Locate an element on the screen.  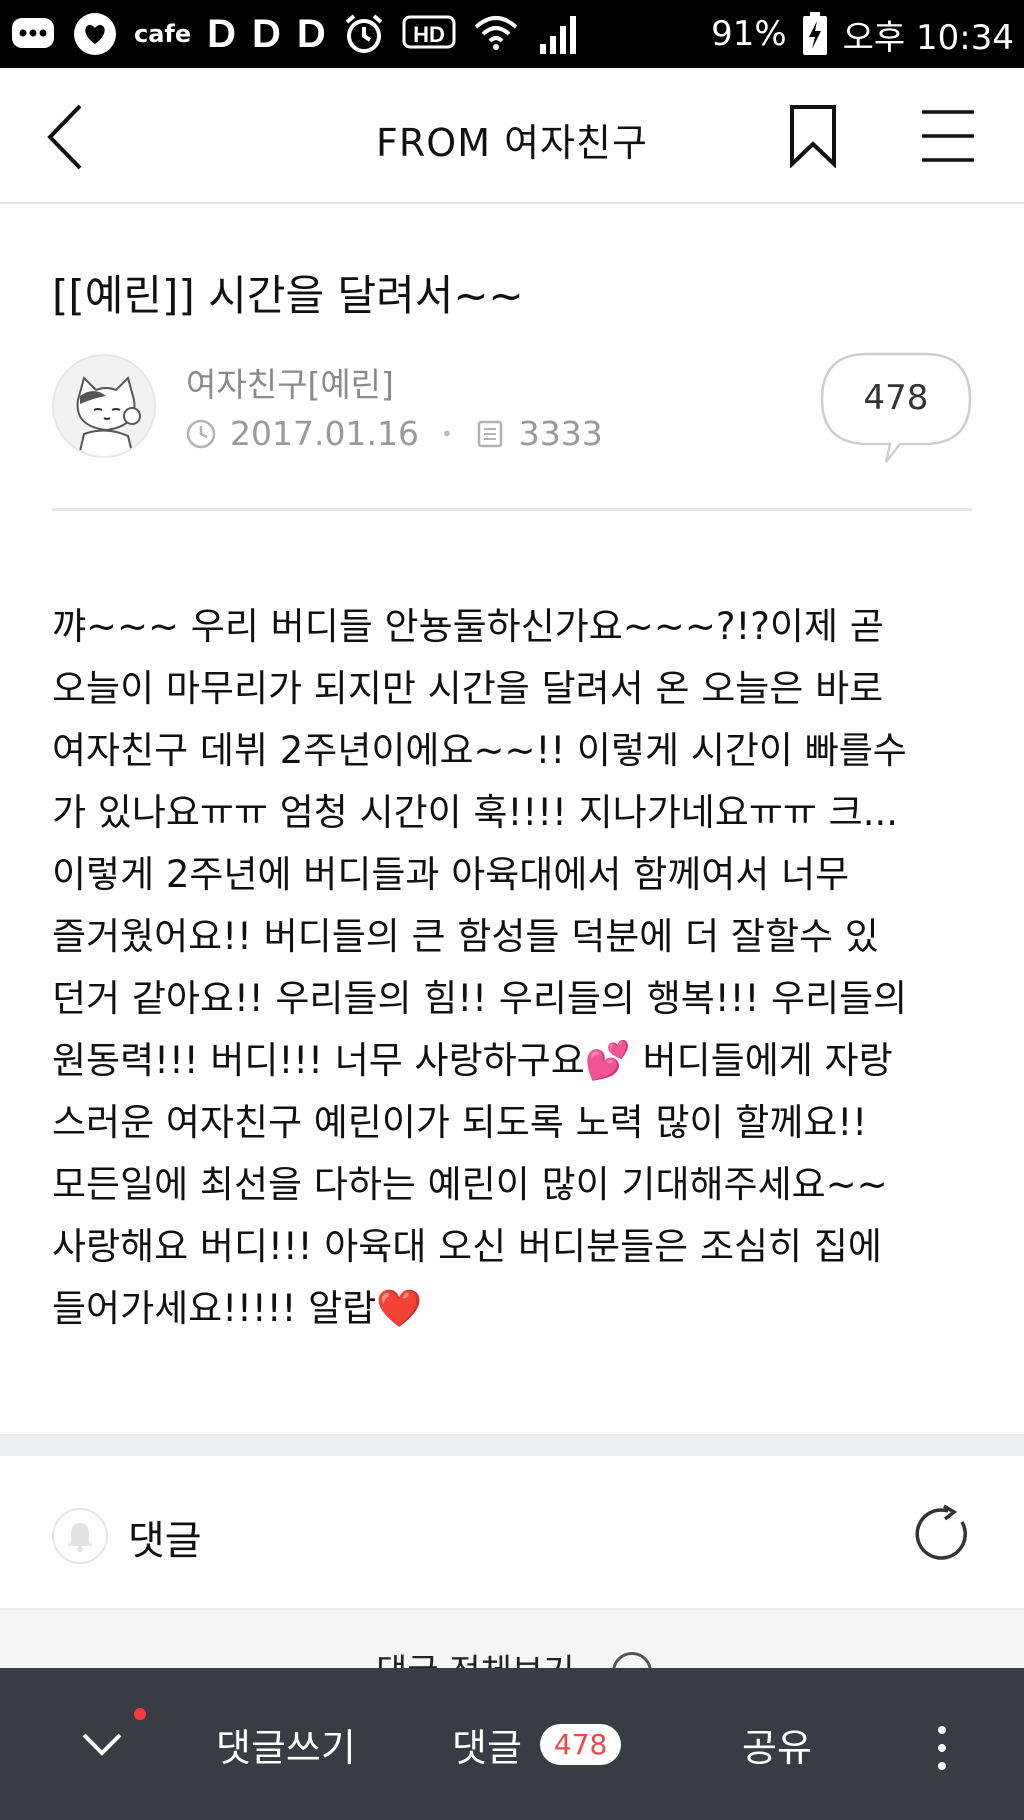
app-heart-icon is located at coordinates (95, 34).